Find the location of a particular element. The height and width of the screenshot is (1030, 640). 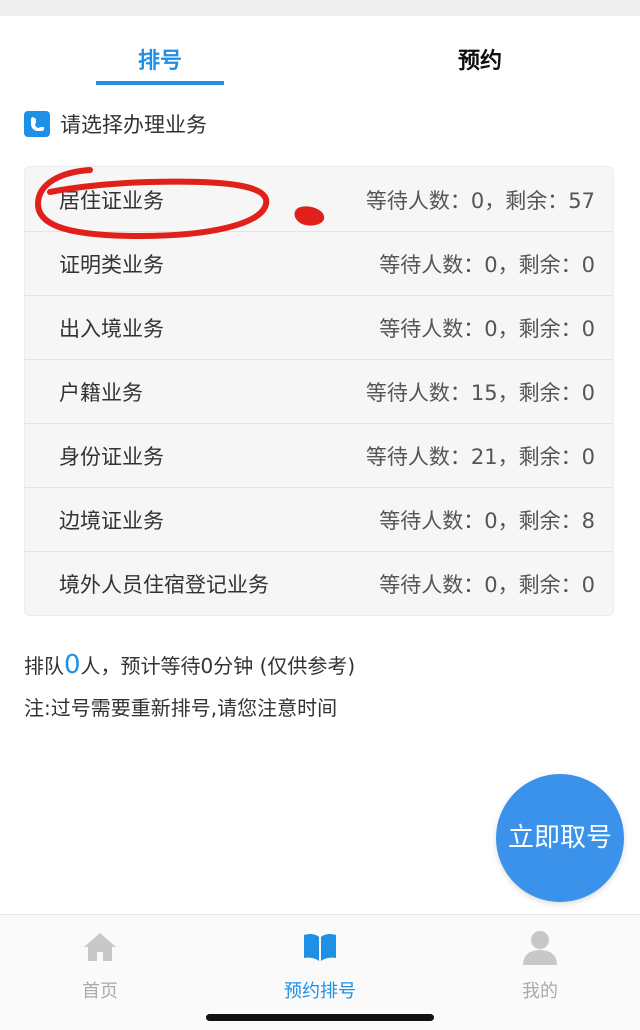

service-name: 边境证业务 is located at coordinates (111, 521).